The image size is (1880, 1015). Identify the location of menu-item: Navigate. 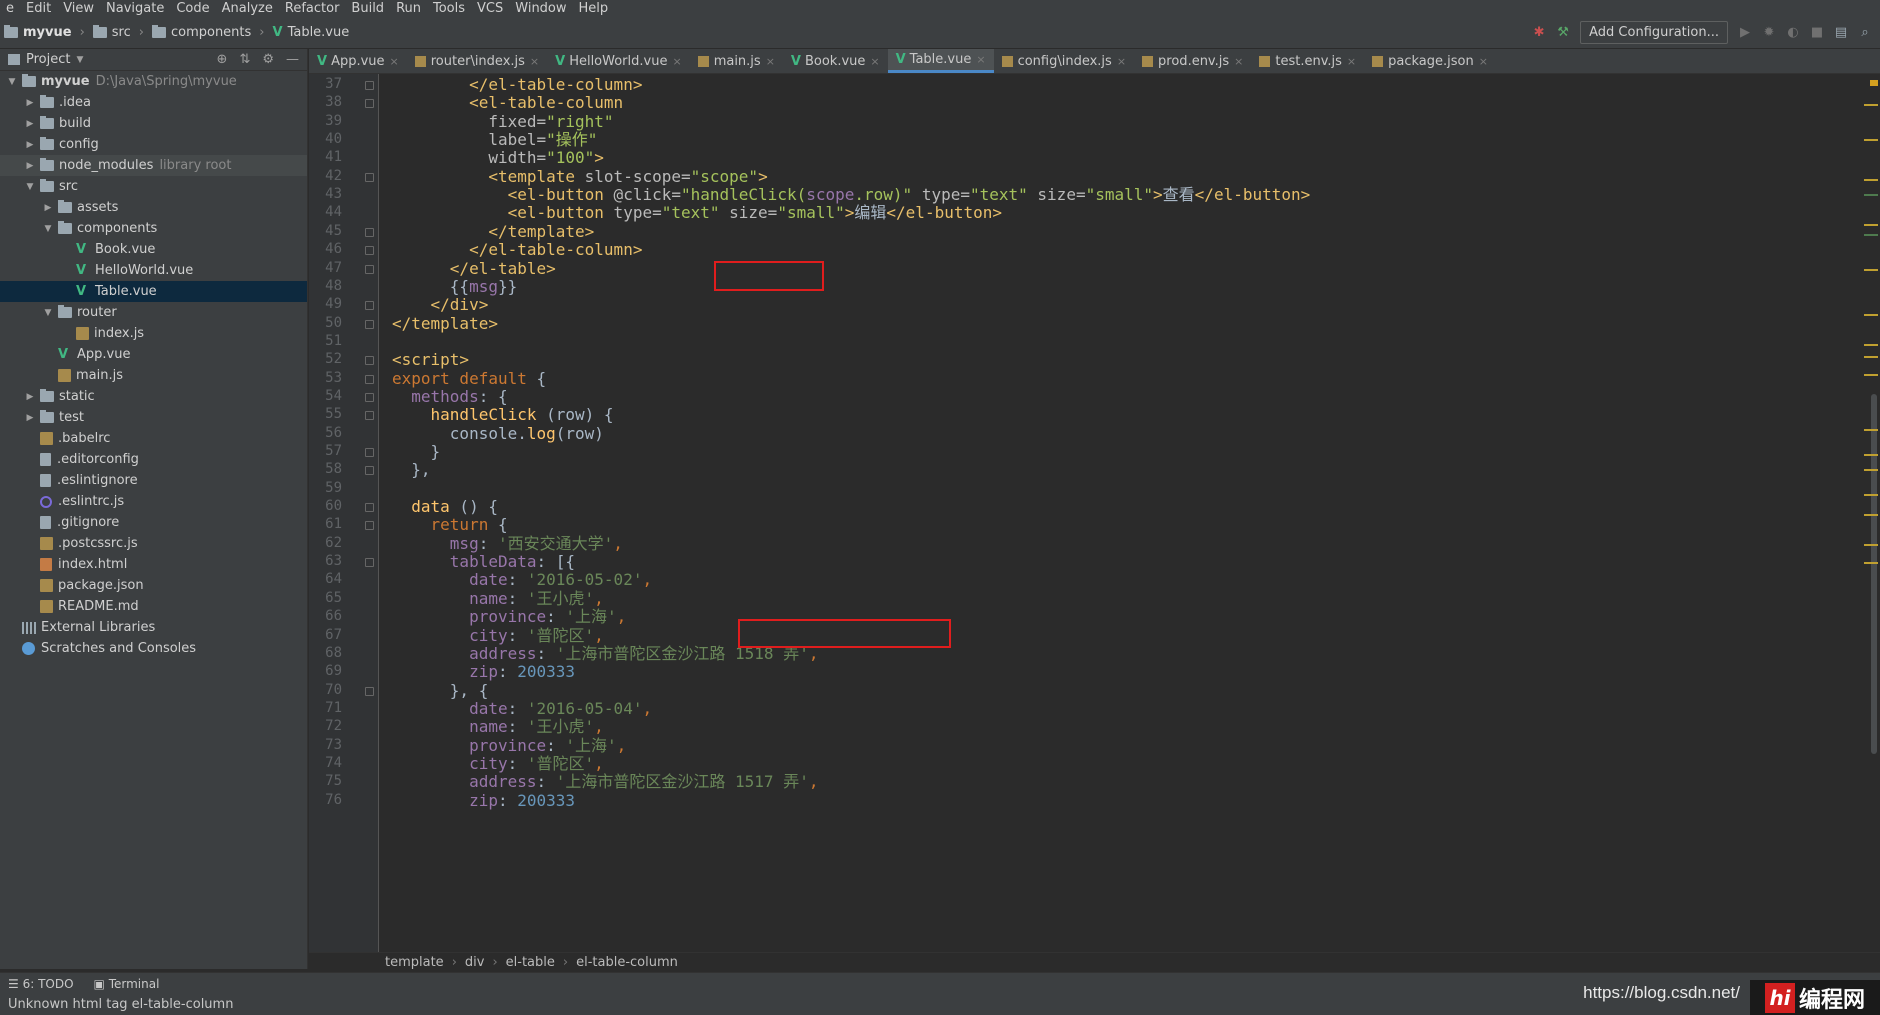
(135, 8).